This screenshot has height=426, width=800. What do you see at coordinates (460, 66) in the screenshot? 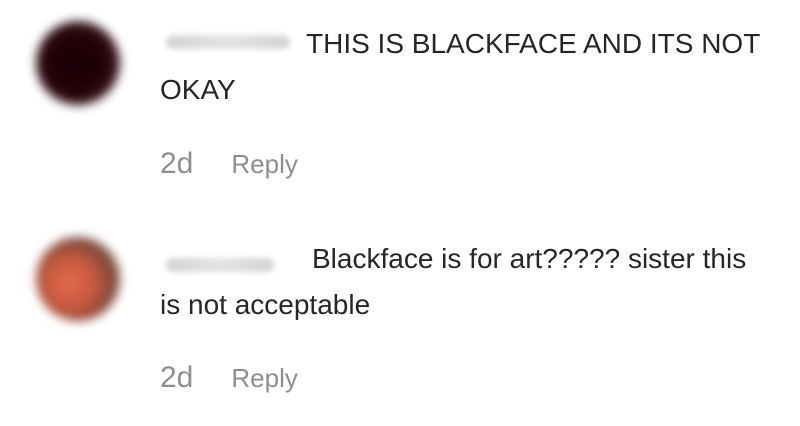
I see `comment-text: THIS IS BLACKFACE AND ITS NOT OKAY` at bounding box center [460, 66].